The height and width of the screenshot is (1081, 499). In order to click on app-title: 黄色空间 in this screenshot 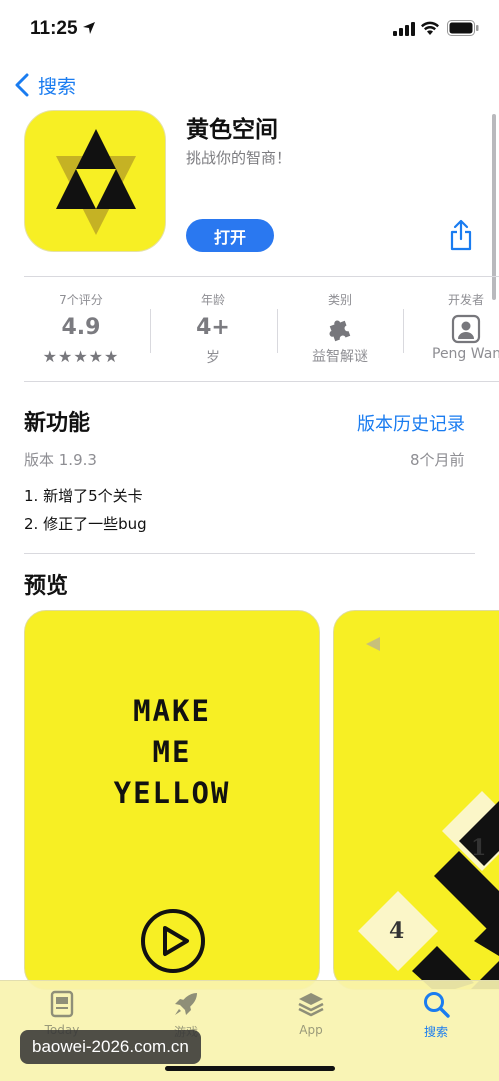, I will do `click(232, 130)`.